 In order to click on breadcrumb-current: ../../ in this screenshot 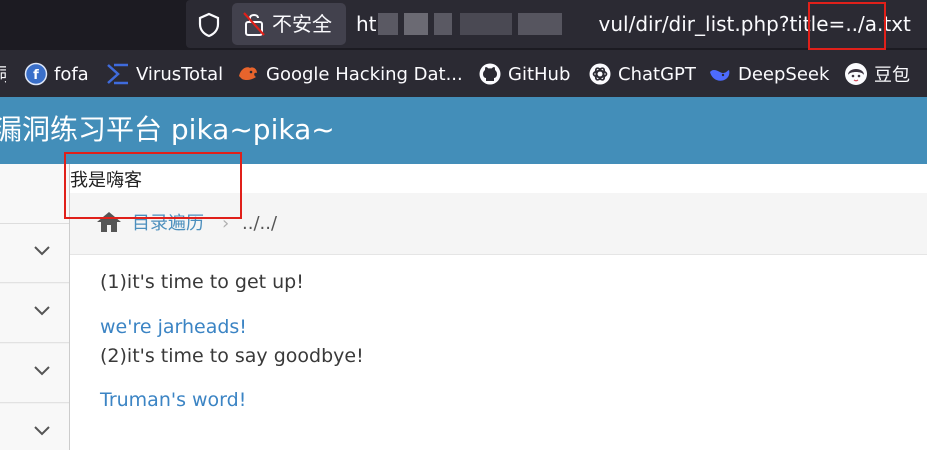, I will do `click(260, 223)`.